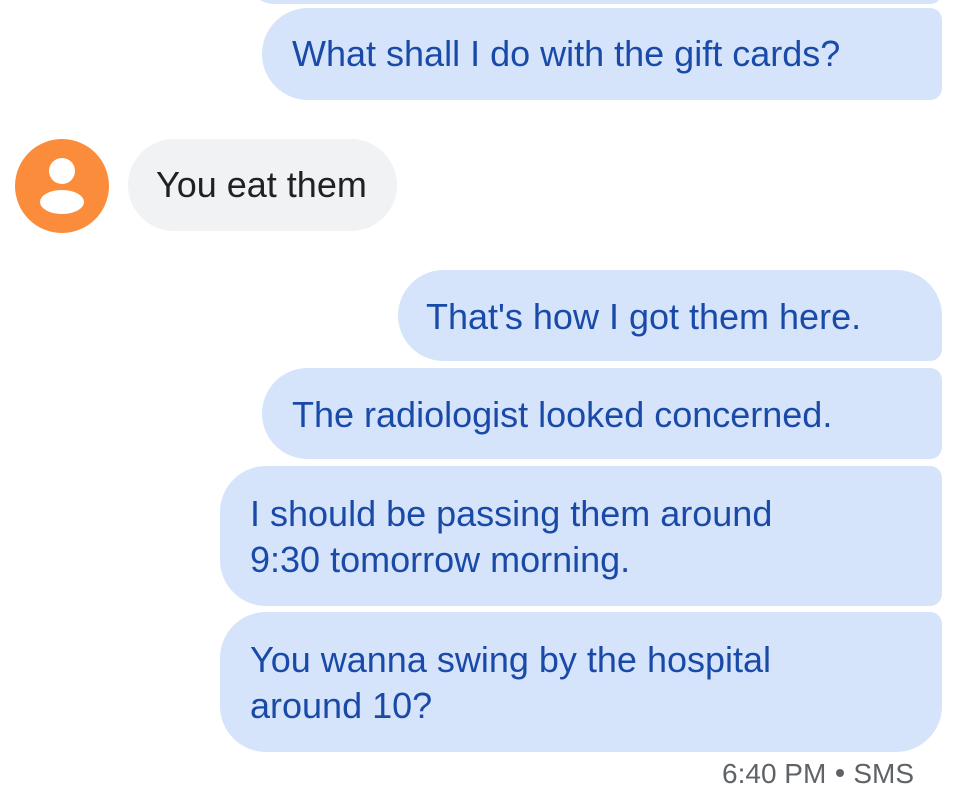 The width and height of the screenshot is (960, 792). What do you see at coordinates (883, 773) in the screenshot?
I see `message-type: SMS` at bounding box center [883, 773].